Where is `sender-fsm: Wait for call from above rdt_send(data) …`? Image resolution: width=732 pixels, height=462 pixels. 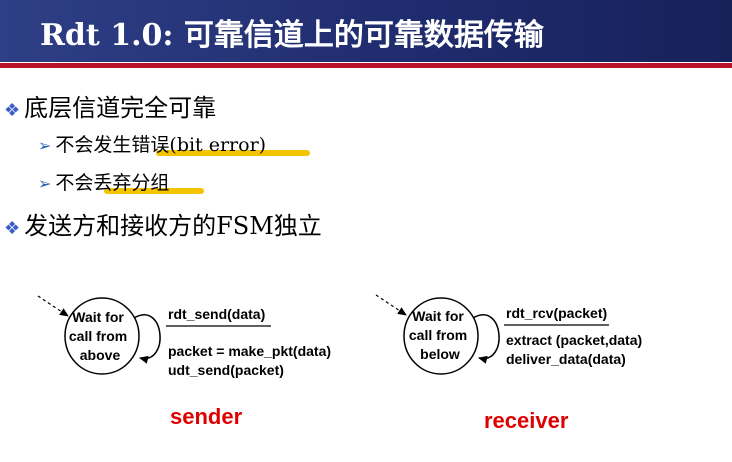
sender-fsm: Wait for call from above rdt_send(data) … is located at coordinates (184, 336).